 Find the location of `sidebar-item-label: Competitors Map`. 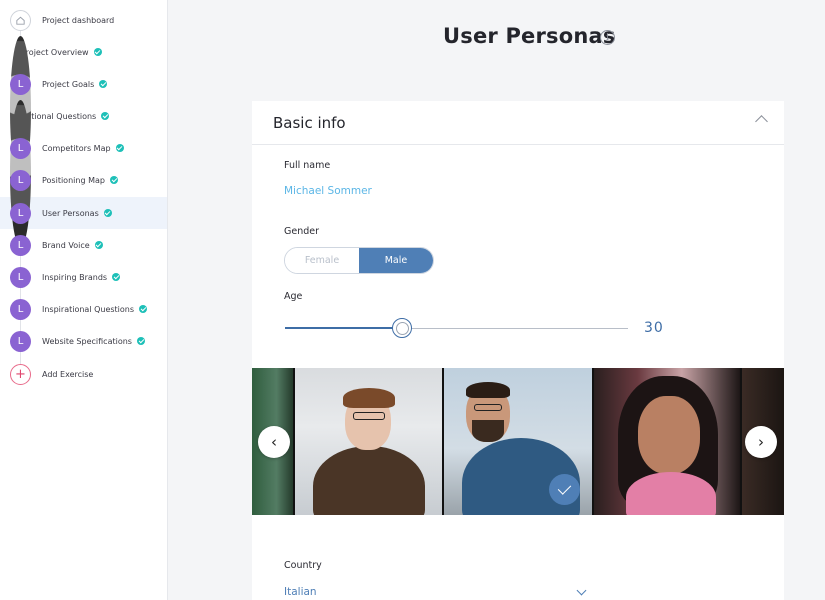

sidebar-item-label: Competitors Map is located at coordinates (76, 148).